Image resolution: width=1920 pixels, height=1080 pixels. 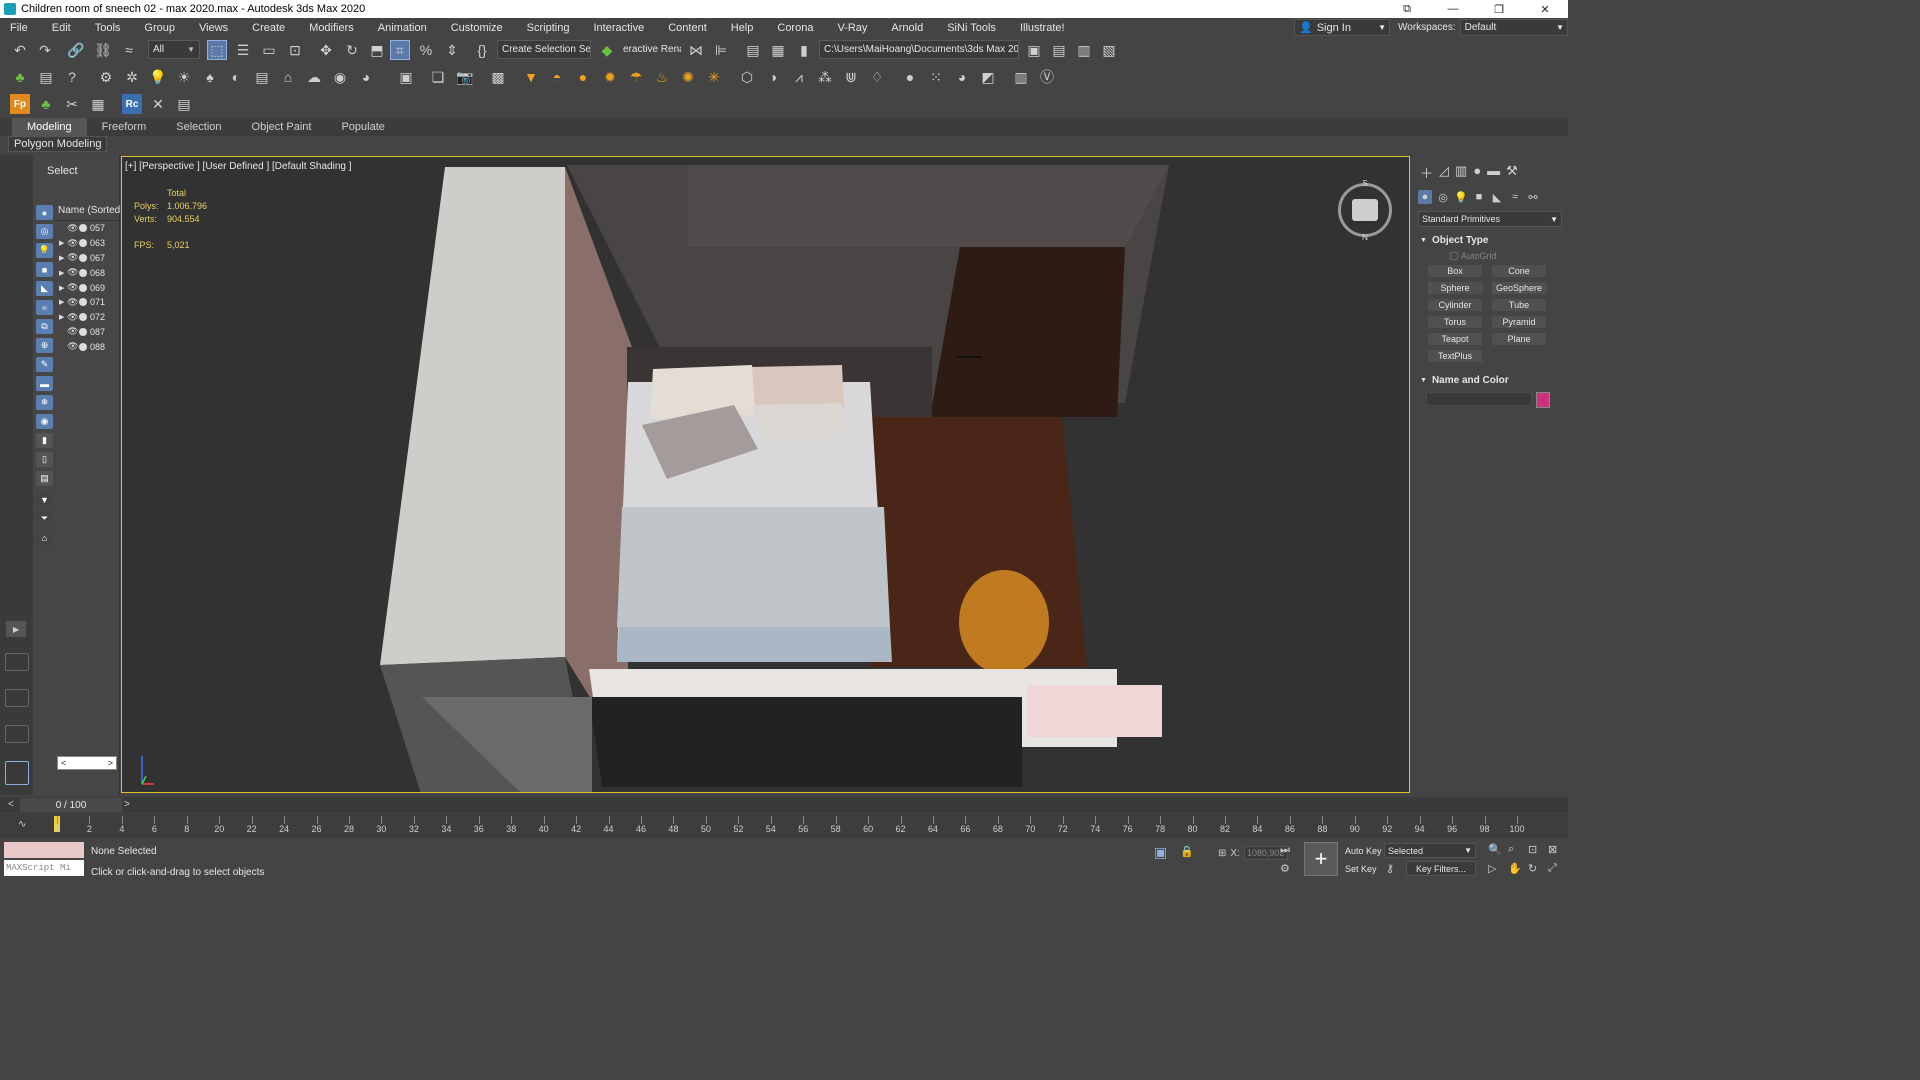 What do you see at coordinates (243, 50) in the screenshot?
I see `select-by-name-icon: ☰` at bounding box center [243, 50].